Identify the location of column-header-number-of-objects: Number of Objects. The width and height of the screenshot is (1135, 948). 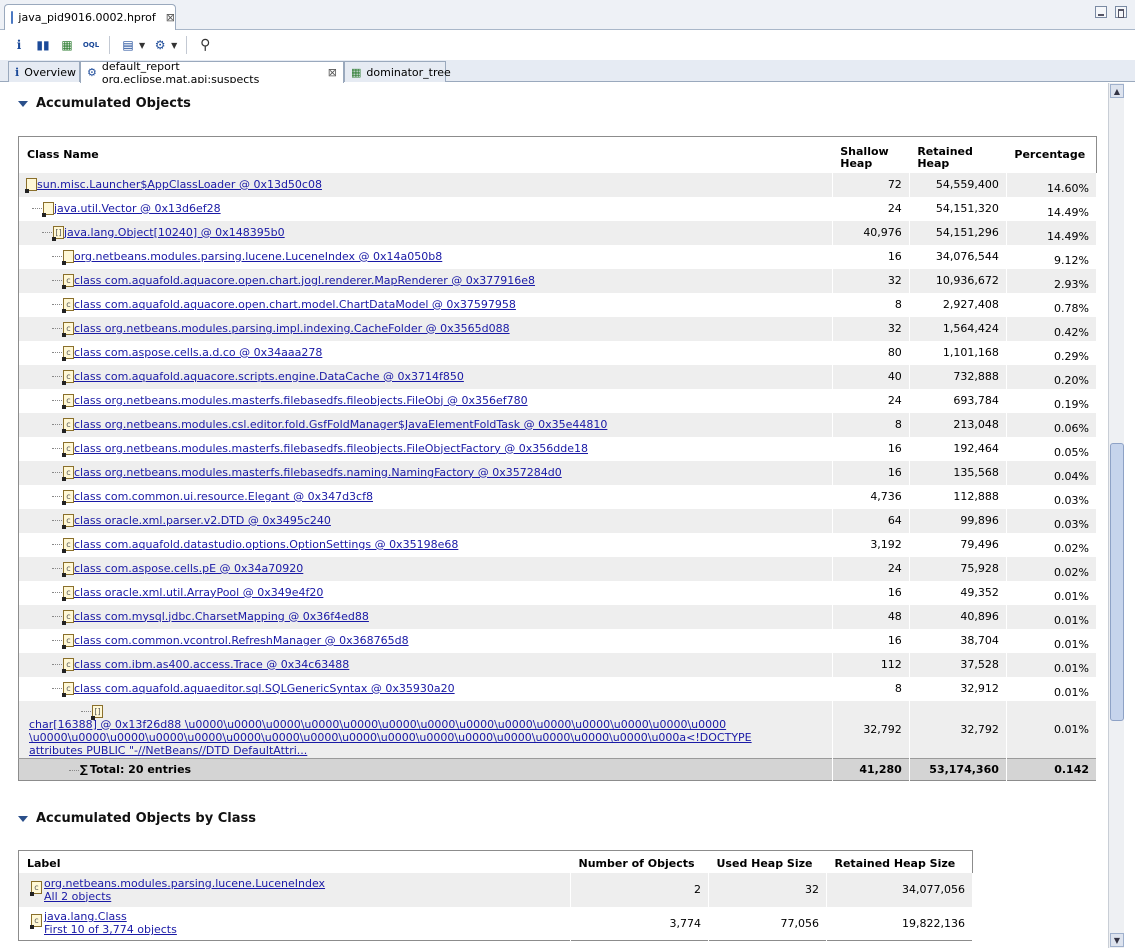
(639, 861).